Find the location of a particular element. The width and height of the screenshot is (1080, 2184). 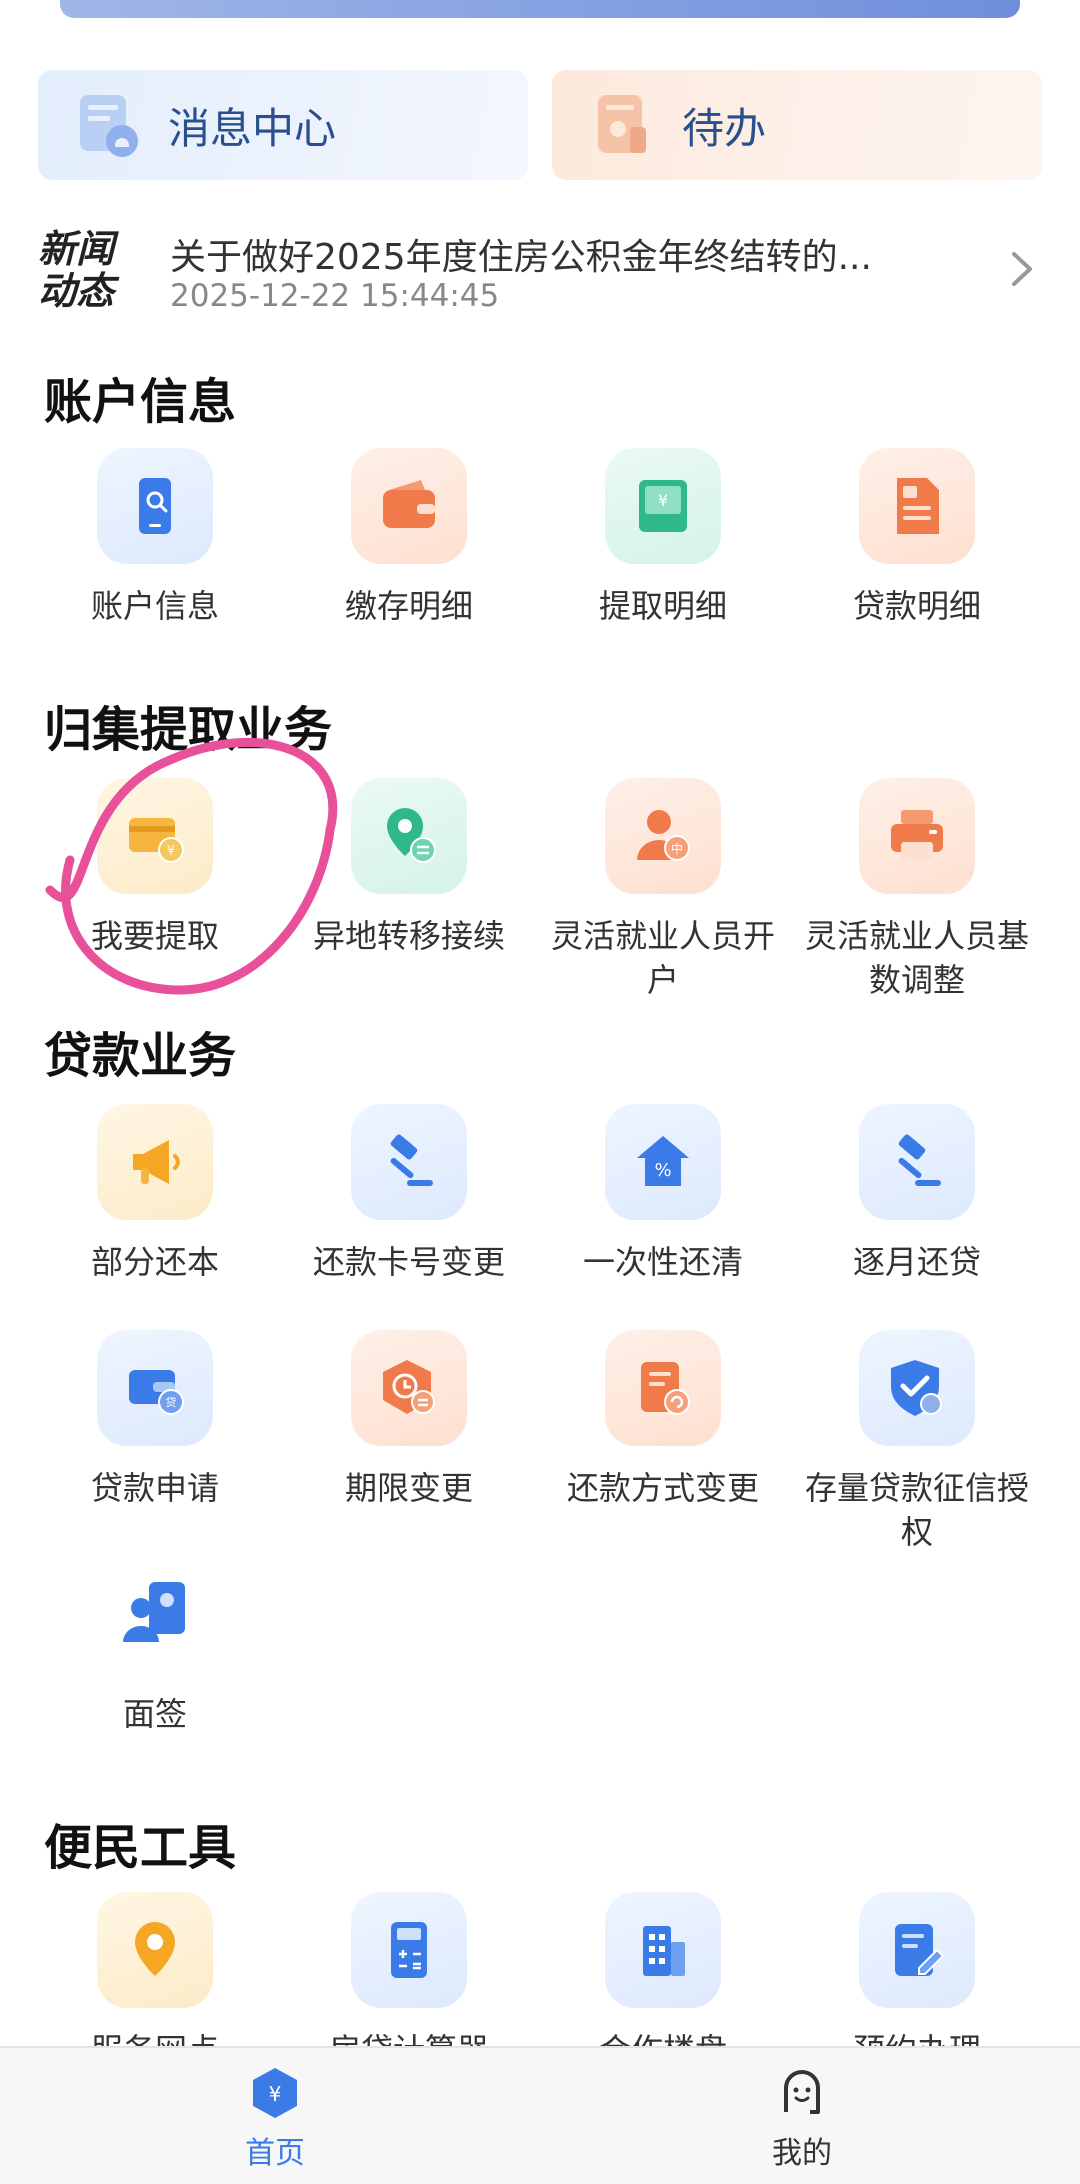

section-title-account: 账户信息 is located at coordinates (140, 402).